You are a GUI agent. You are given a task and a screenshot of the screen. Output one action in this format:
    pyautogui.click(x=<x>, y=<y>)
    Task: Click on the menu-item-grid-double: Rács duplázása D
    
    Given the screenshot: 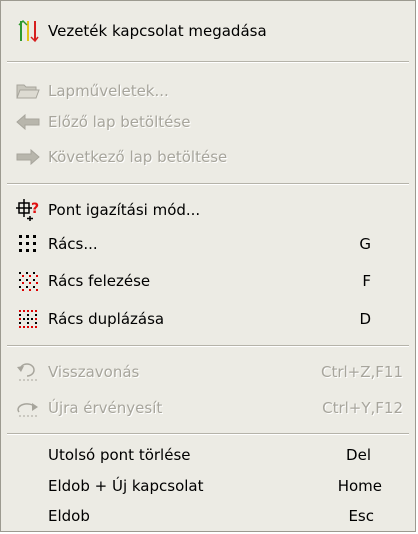 What is the action you would take?
    pyautogui.click(x=208, y=318)
    